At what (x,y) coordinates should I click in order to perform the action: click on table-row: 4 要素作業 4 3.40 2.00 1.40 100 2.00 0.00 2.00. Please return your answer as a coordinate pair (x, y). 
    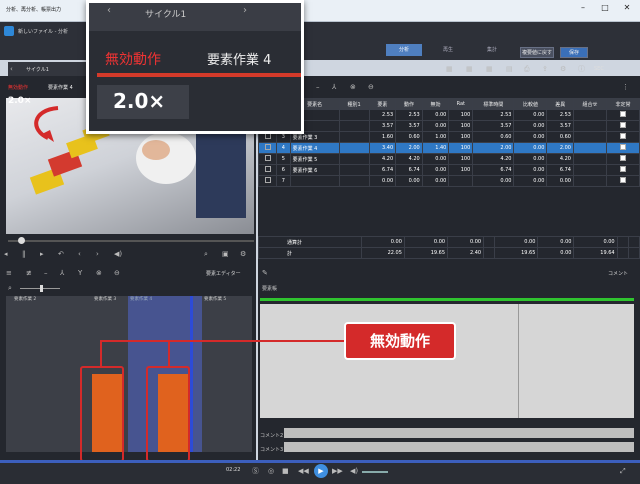
    Looking at the image, I should click on (448, 148).